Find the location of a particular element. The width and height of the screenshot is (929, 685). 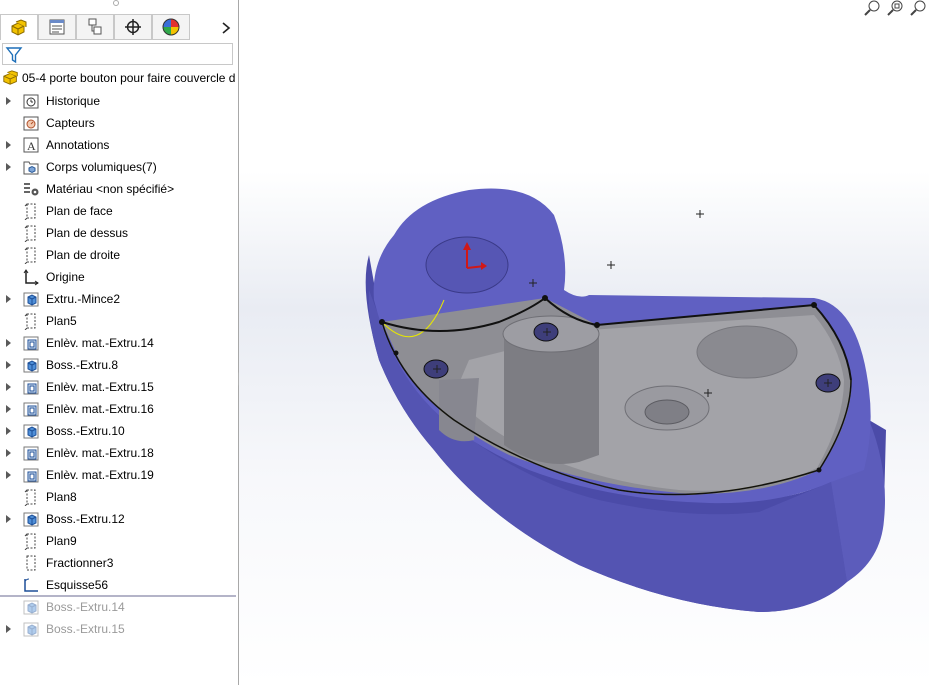

tree-item-enlev-mat-extru-19: Enlèv. mat.-Extru.19 is located at coordinates (119, 475).